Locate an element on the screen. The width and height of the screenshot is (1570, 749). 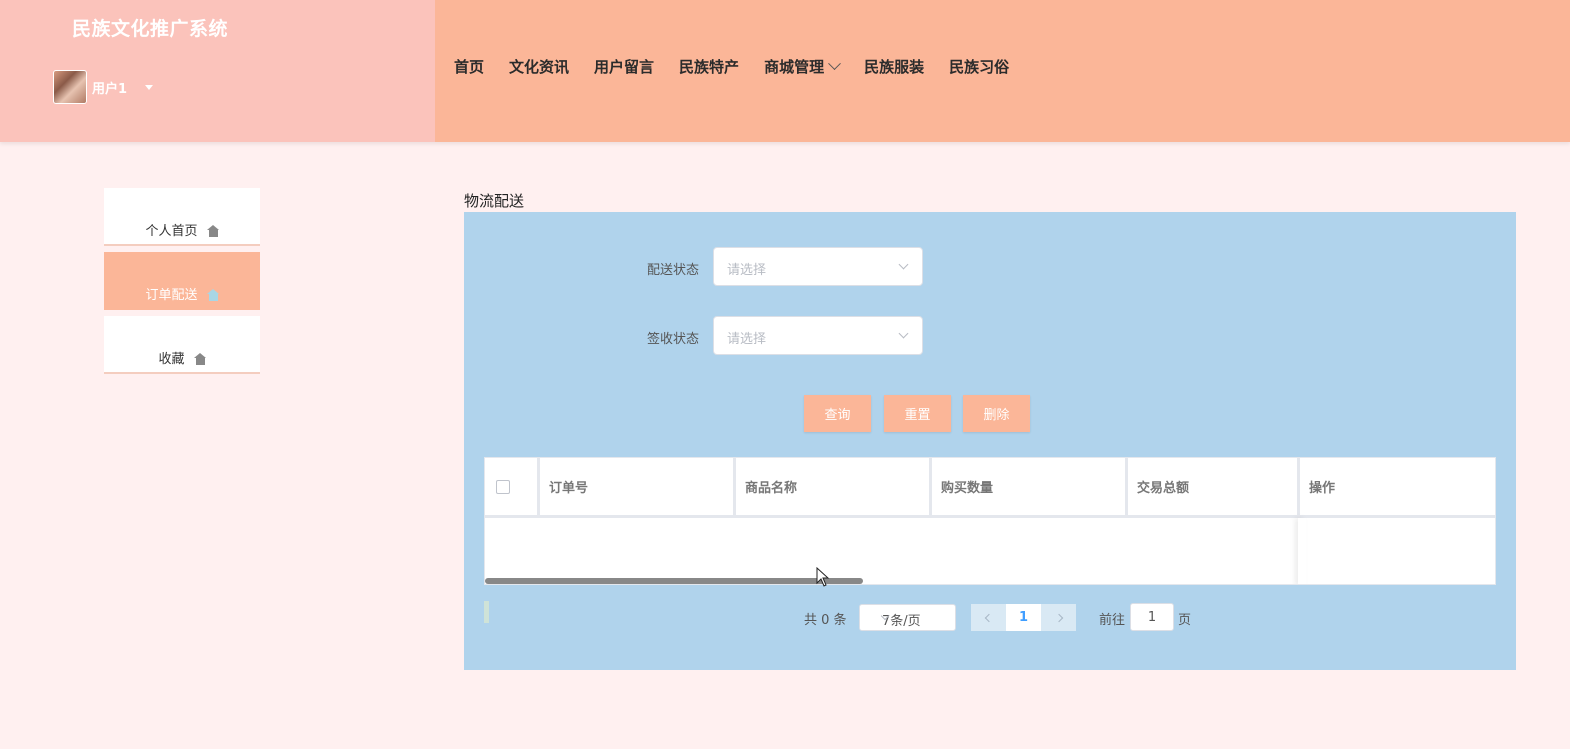
nav-ethnic-customs: 民族习俗 is located at coordinates (979, 66).